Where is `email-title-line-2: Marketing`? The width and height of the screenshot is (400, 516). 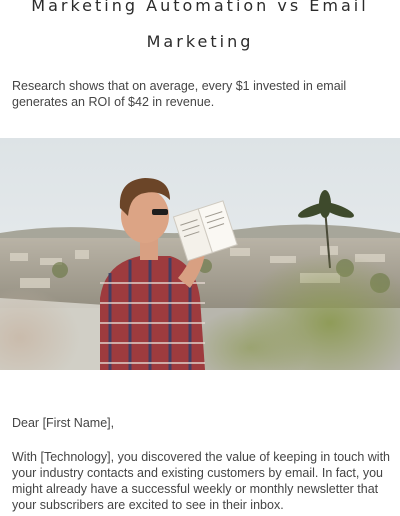
email-title-line-2: Marketing is located at coordinates (200, 41).